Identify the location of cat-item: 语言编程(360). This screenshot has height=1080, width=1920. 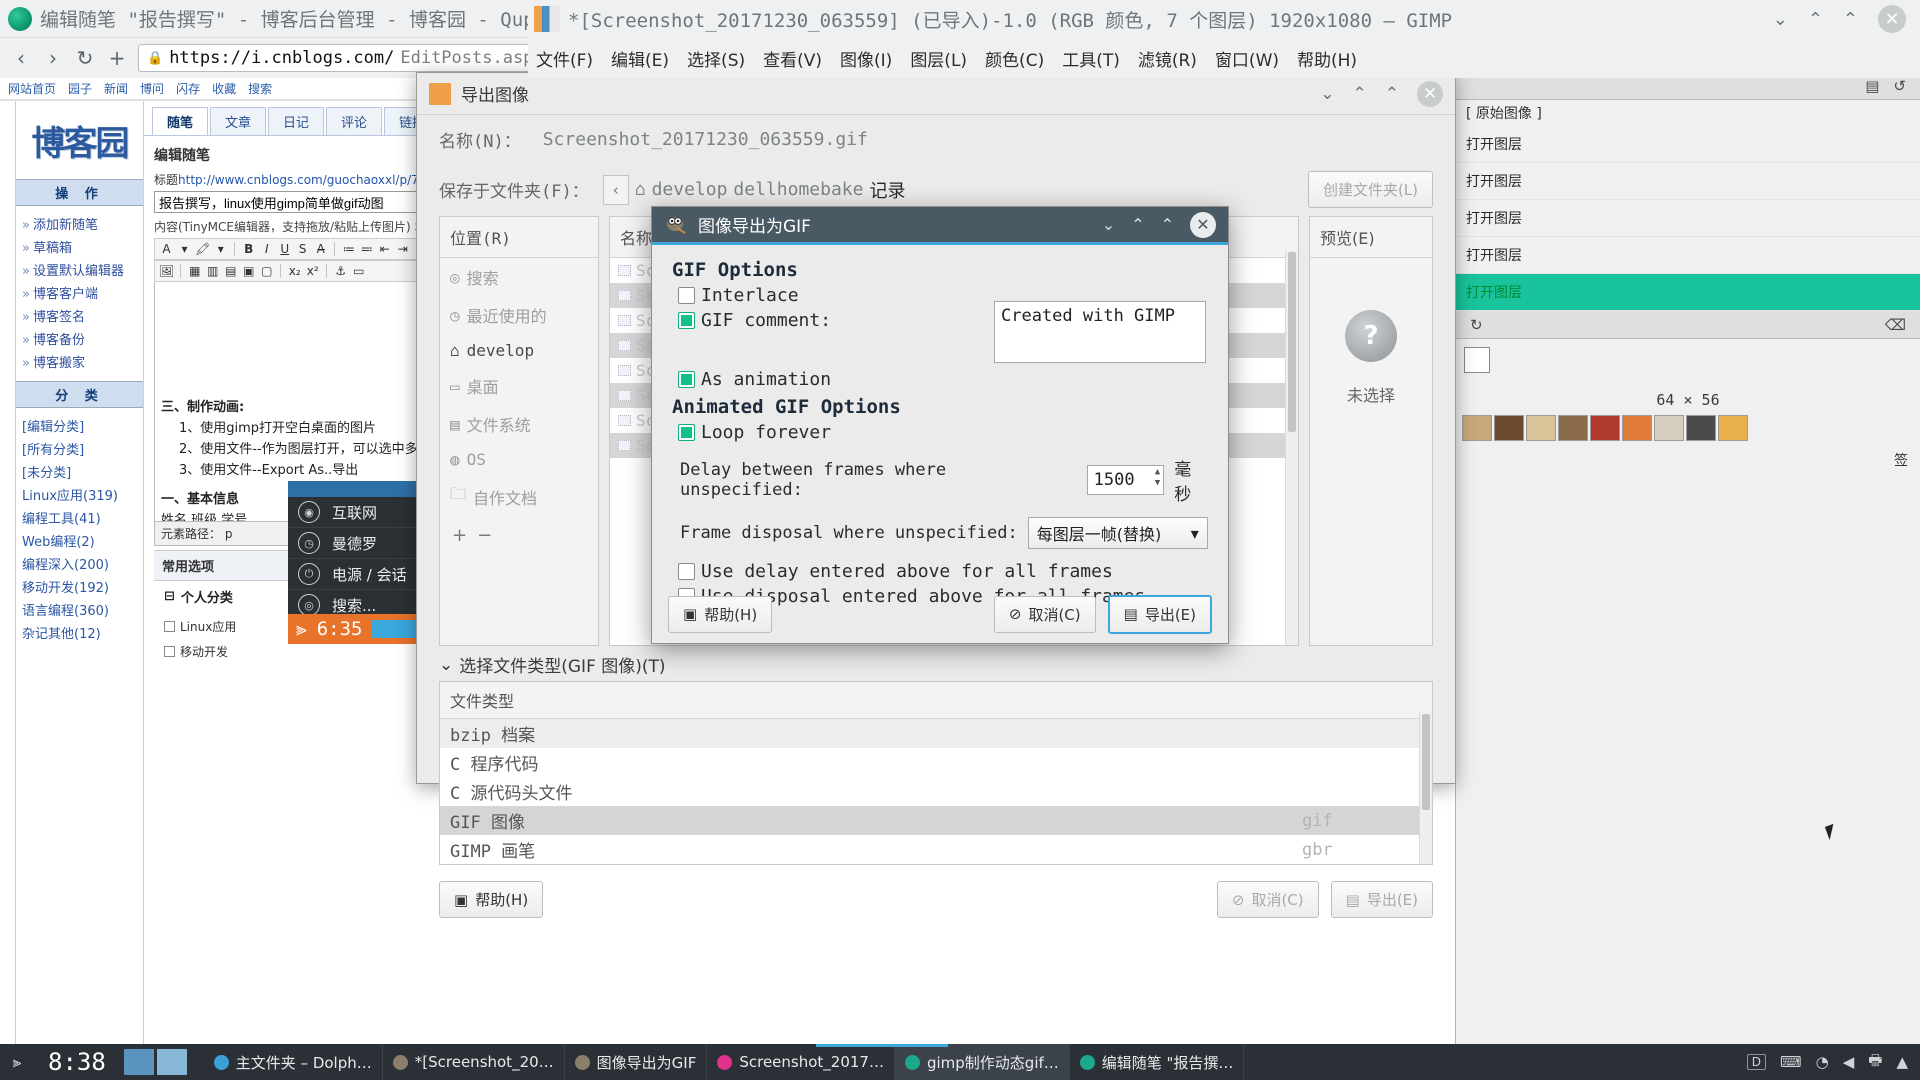
(82, 609).